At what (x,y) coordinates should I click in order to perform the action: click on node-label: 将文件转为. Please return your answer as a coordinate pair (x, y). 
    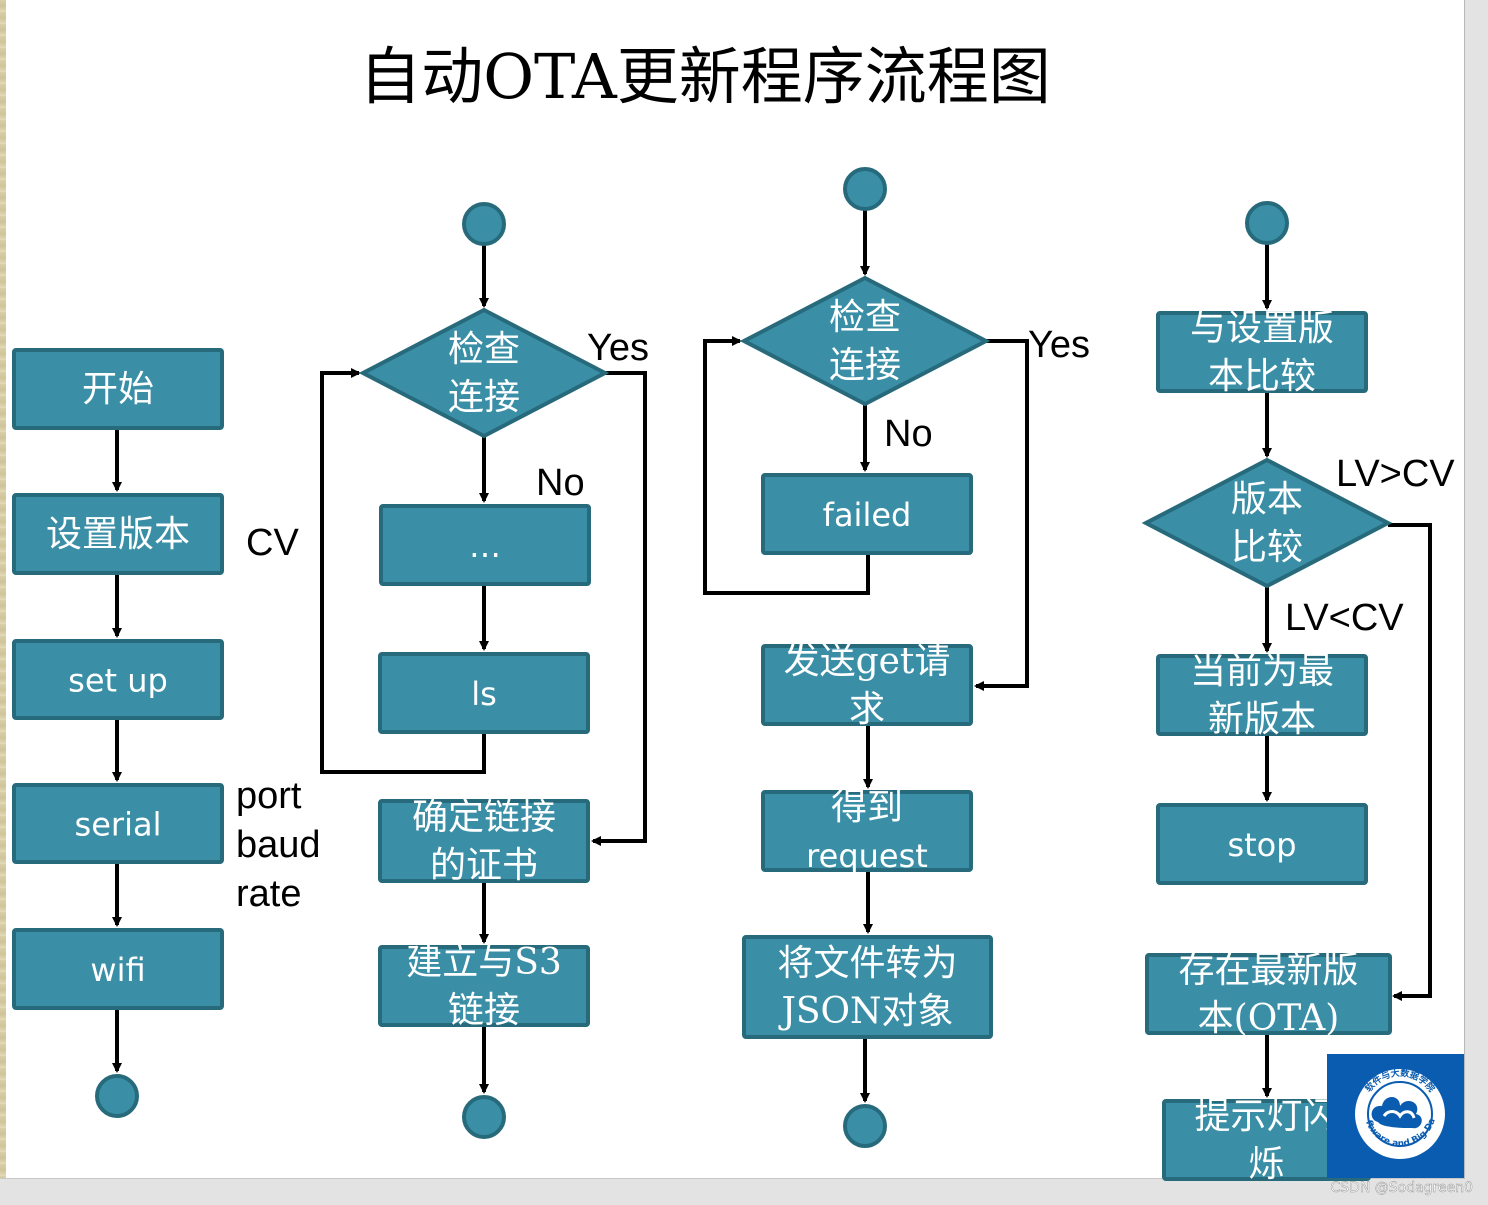
    Looking at the image, I should click on (867, 963).